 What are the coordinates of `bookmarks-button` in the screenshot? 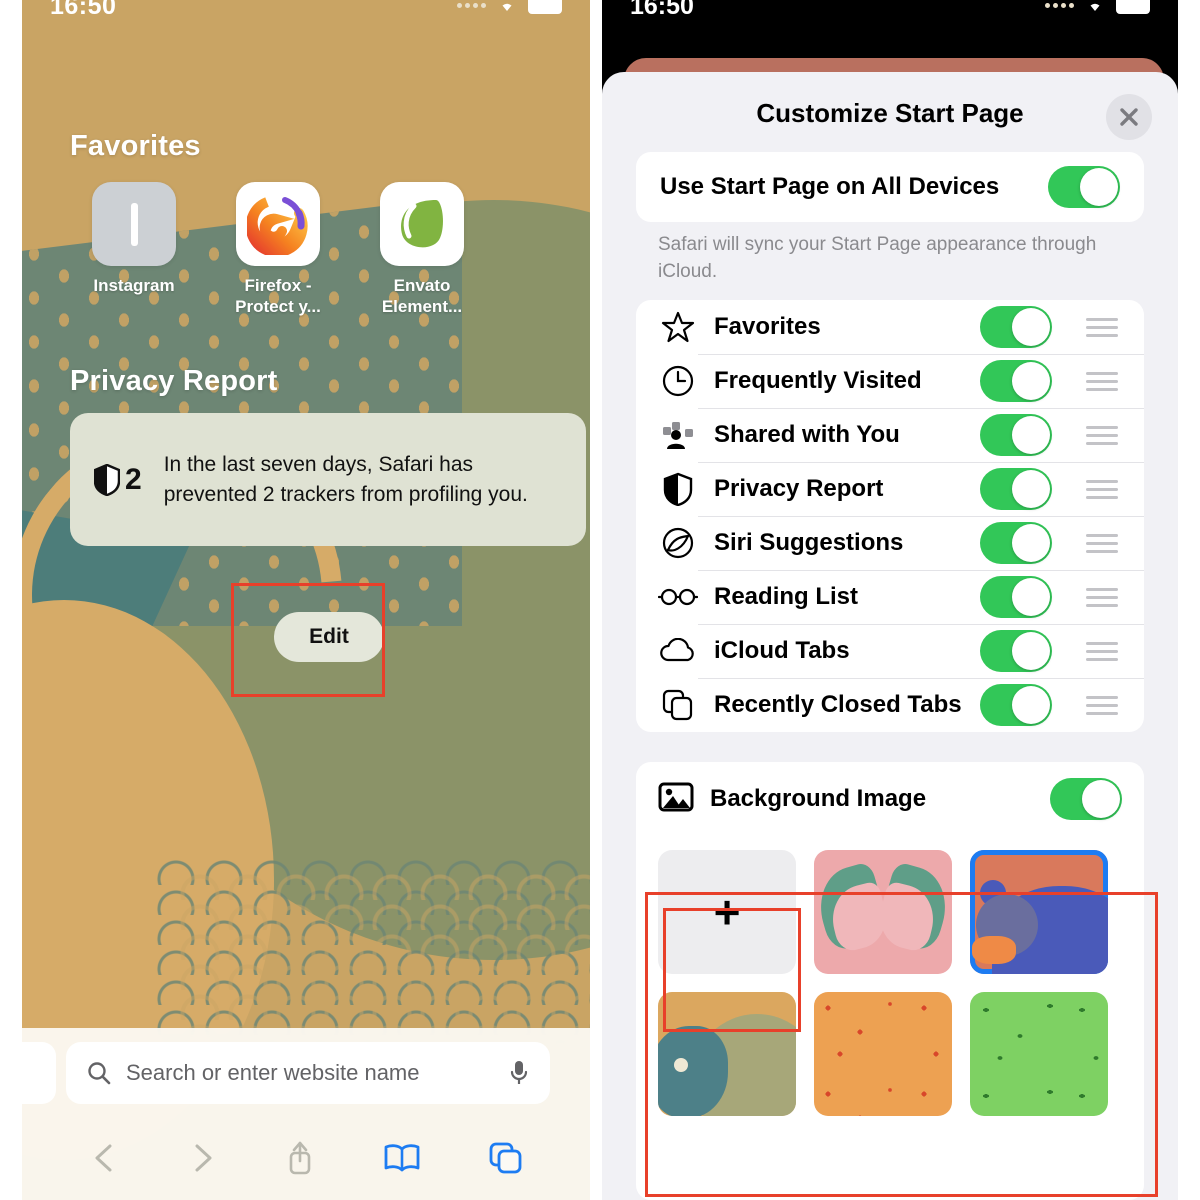 It's located at (402, 1158).